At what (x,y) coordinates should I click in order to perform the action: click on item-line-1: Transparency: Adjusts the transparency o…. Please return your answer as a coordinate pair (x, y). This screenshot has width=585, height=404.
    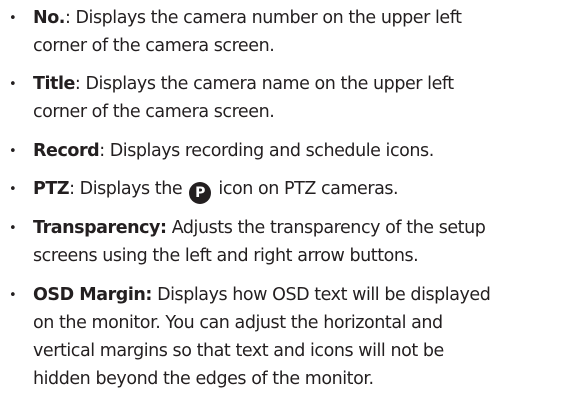
    Looking at the image, I should click on (259, 229).